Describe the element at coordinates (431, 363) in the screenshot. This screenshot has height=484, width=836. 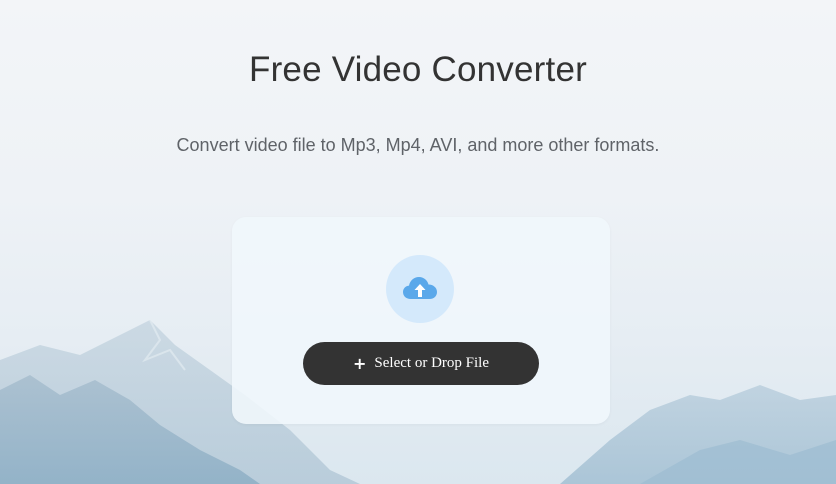
I see `select-button-label: Select or Drop File` at that location.